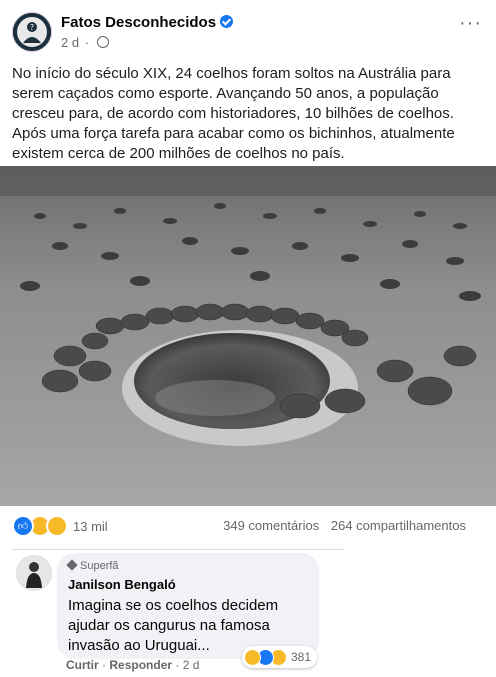  I want to click on page-name: Fatos Desconhecidos, so click(138, 22).